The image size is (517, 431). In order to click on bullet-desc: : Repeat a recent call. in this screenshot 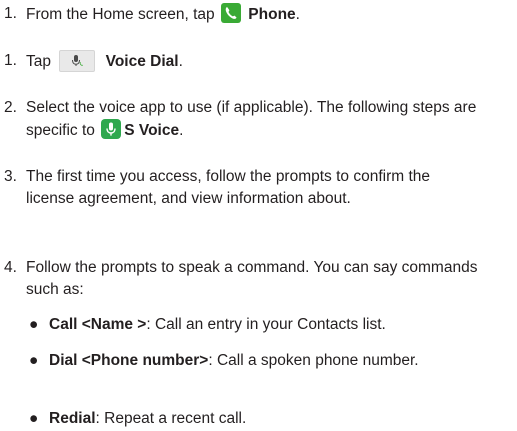, I will do `click(171, 418)`.